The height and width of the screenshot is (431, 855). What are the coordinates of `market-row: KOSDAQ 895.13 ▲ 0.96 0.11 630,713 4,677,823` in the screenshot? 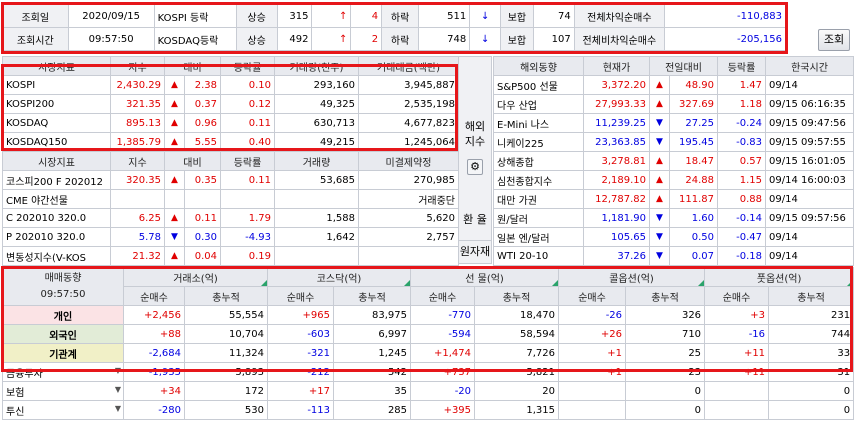 It's located at (230, 123).